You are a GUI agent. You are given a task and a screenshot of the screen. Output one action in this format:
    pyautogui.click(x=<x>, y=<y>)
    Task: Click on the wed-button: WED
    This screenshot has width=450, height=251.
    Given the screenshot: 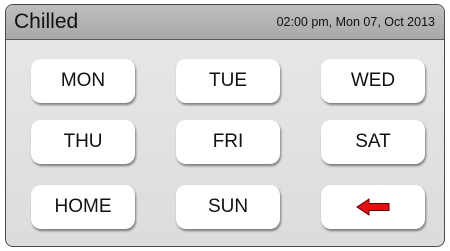 What is the action you would take?
    pyautogui.click(x=373, y=81)
    